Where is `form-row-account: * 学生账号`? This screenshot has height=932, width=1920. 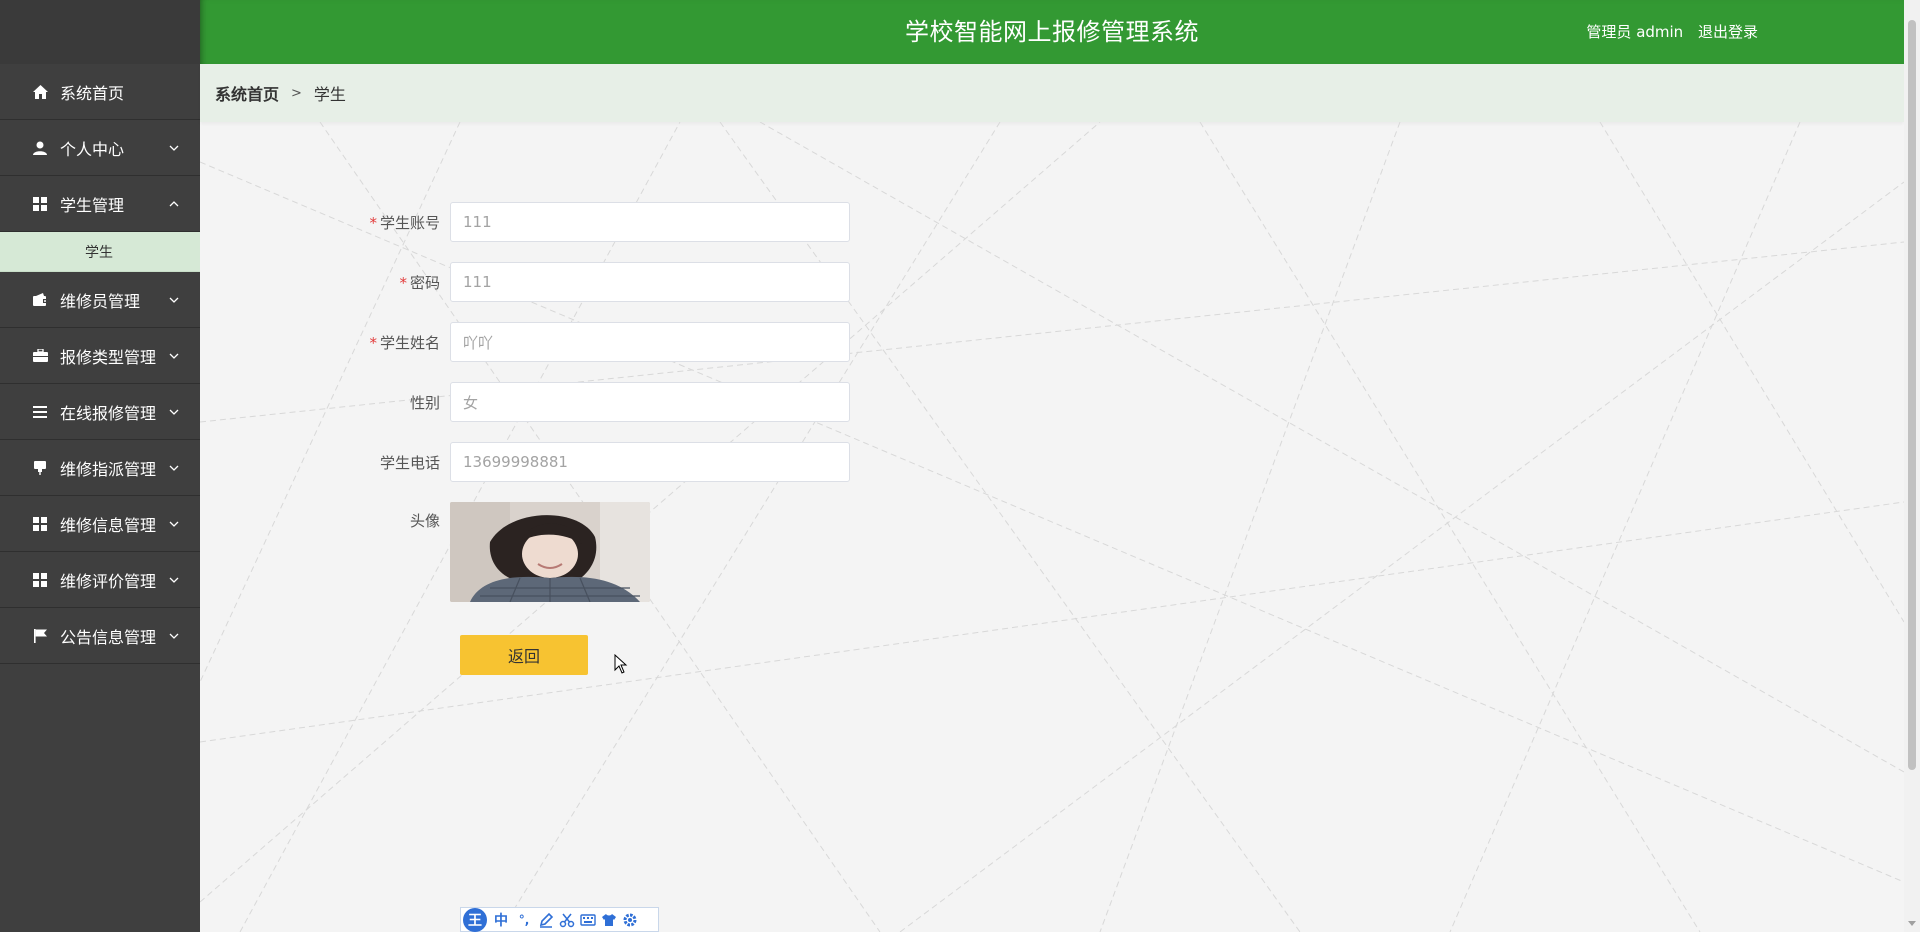
form-row-account: * 学生账号 is located at coordinates (525, 222).